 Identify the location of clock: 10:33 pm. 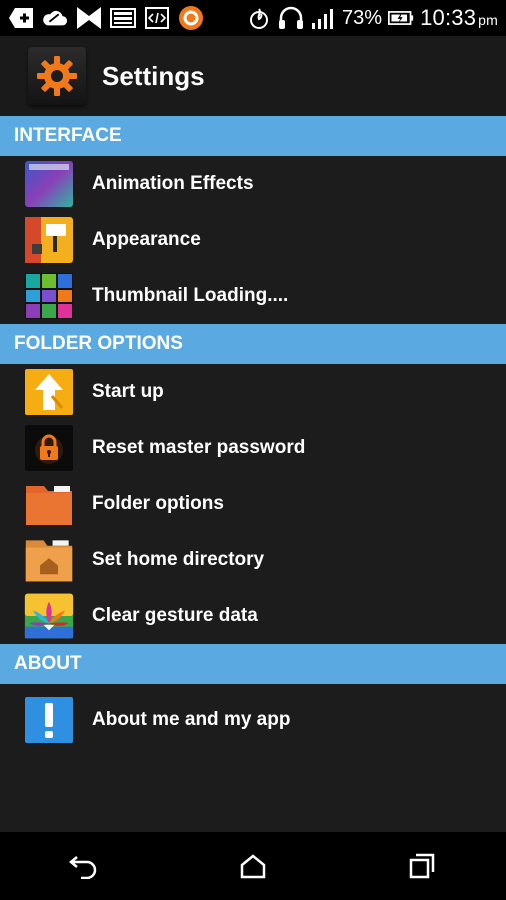
(459, 17).